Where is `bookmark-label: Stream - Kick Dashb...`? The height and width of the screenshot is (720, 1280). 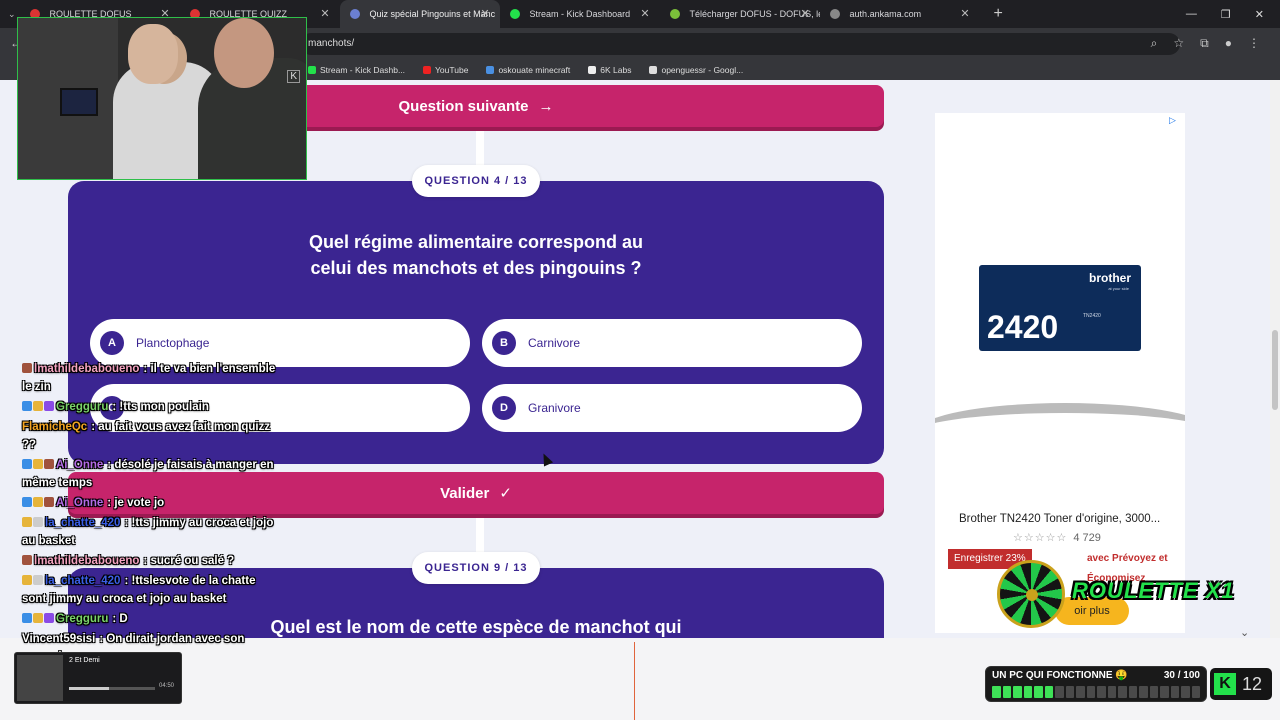
bookmark-label: Stream - Kick Dashb... is located at coordinates (363, 70).